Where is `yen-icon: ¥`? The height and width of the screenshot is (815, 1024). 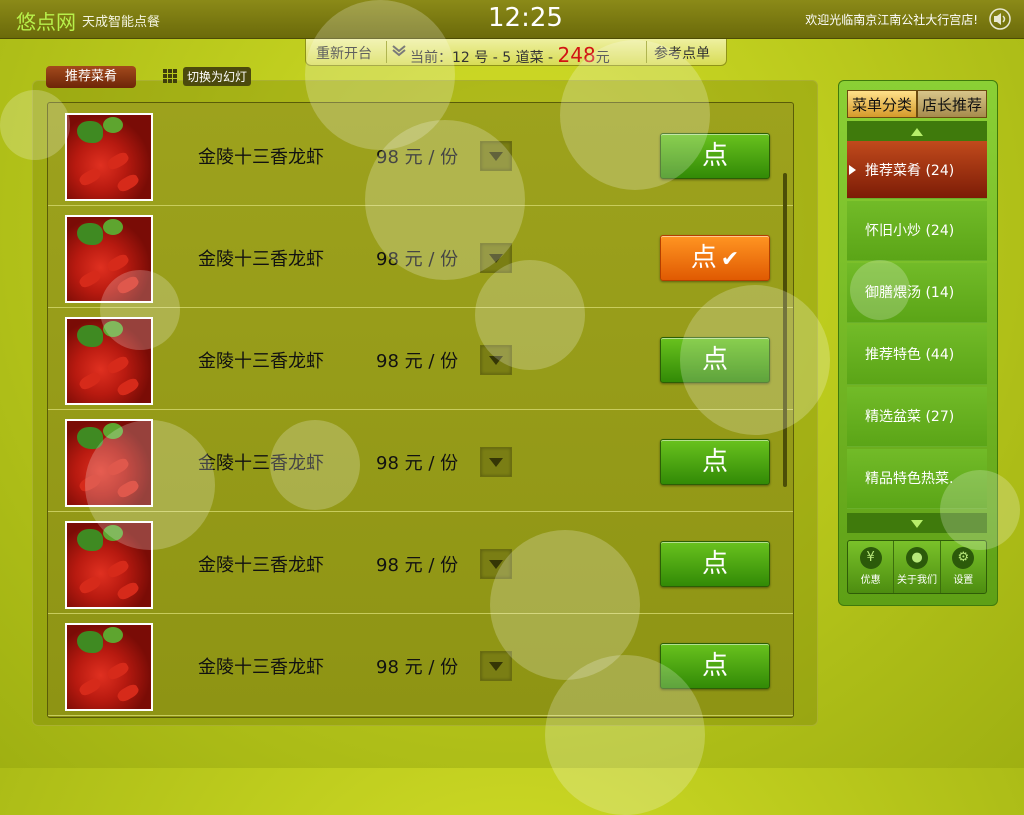 yen-icon: ¥ is located at coordinates (870, 558).